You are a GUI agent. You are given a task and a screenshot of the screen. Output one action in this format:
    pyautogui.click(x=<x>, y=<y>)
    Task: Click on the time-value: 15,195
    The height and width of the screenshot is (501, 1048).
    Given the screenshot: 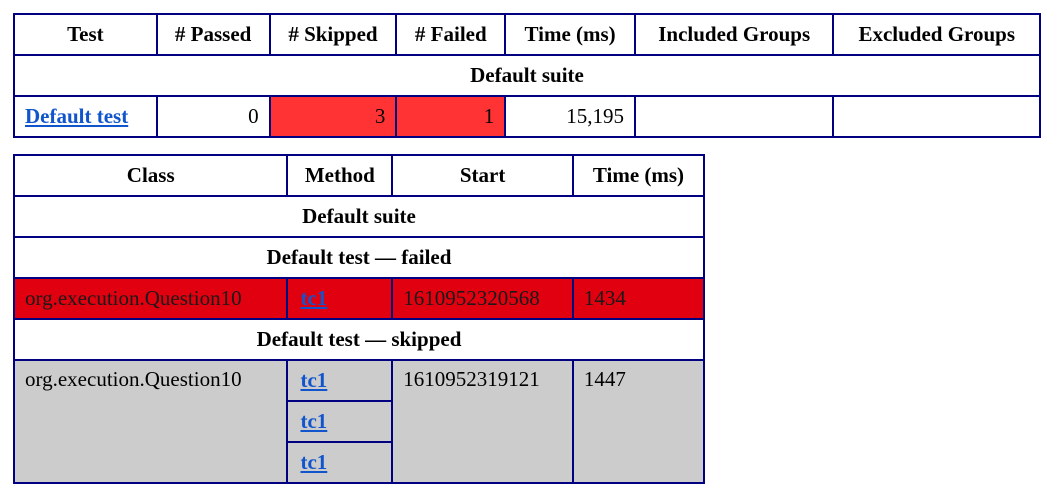 What is the action you would take?
    pyautogui.click(x=570, y=116)
    